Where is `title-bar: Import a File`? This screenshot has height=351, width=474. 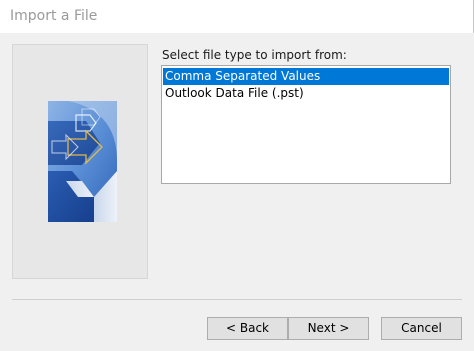
title-bar: Import a File is located at coordinates (237, 16).